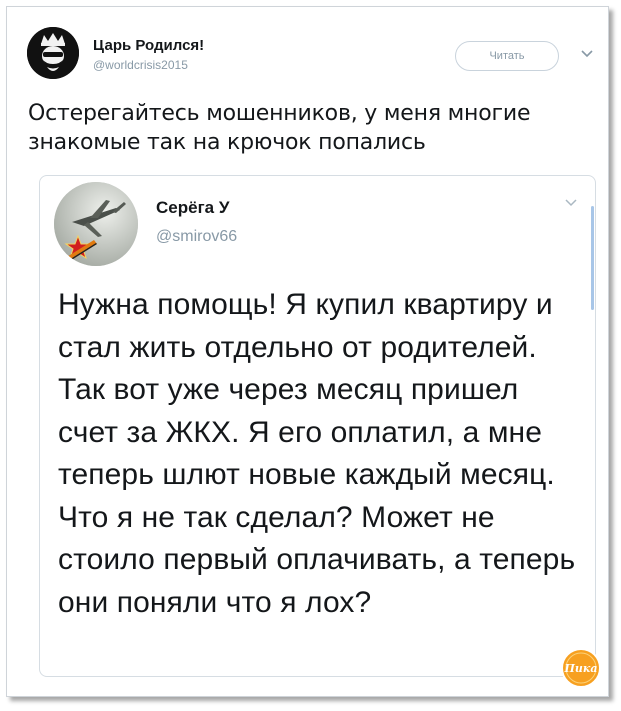  I want to click on quoted-author-name: Серёга У, so click(192, 208).